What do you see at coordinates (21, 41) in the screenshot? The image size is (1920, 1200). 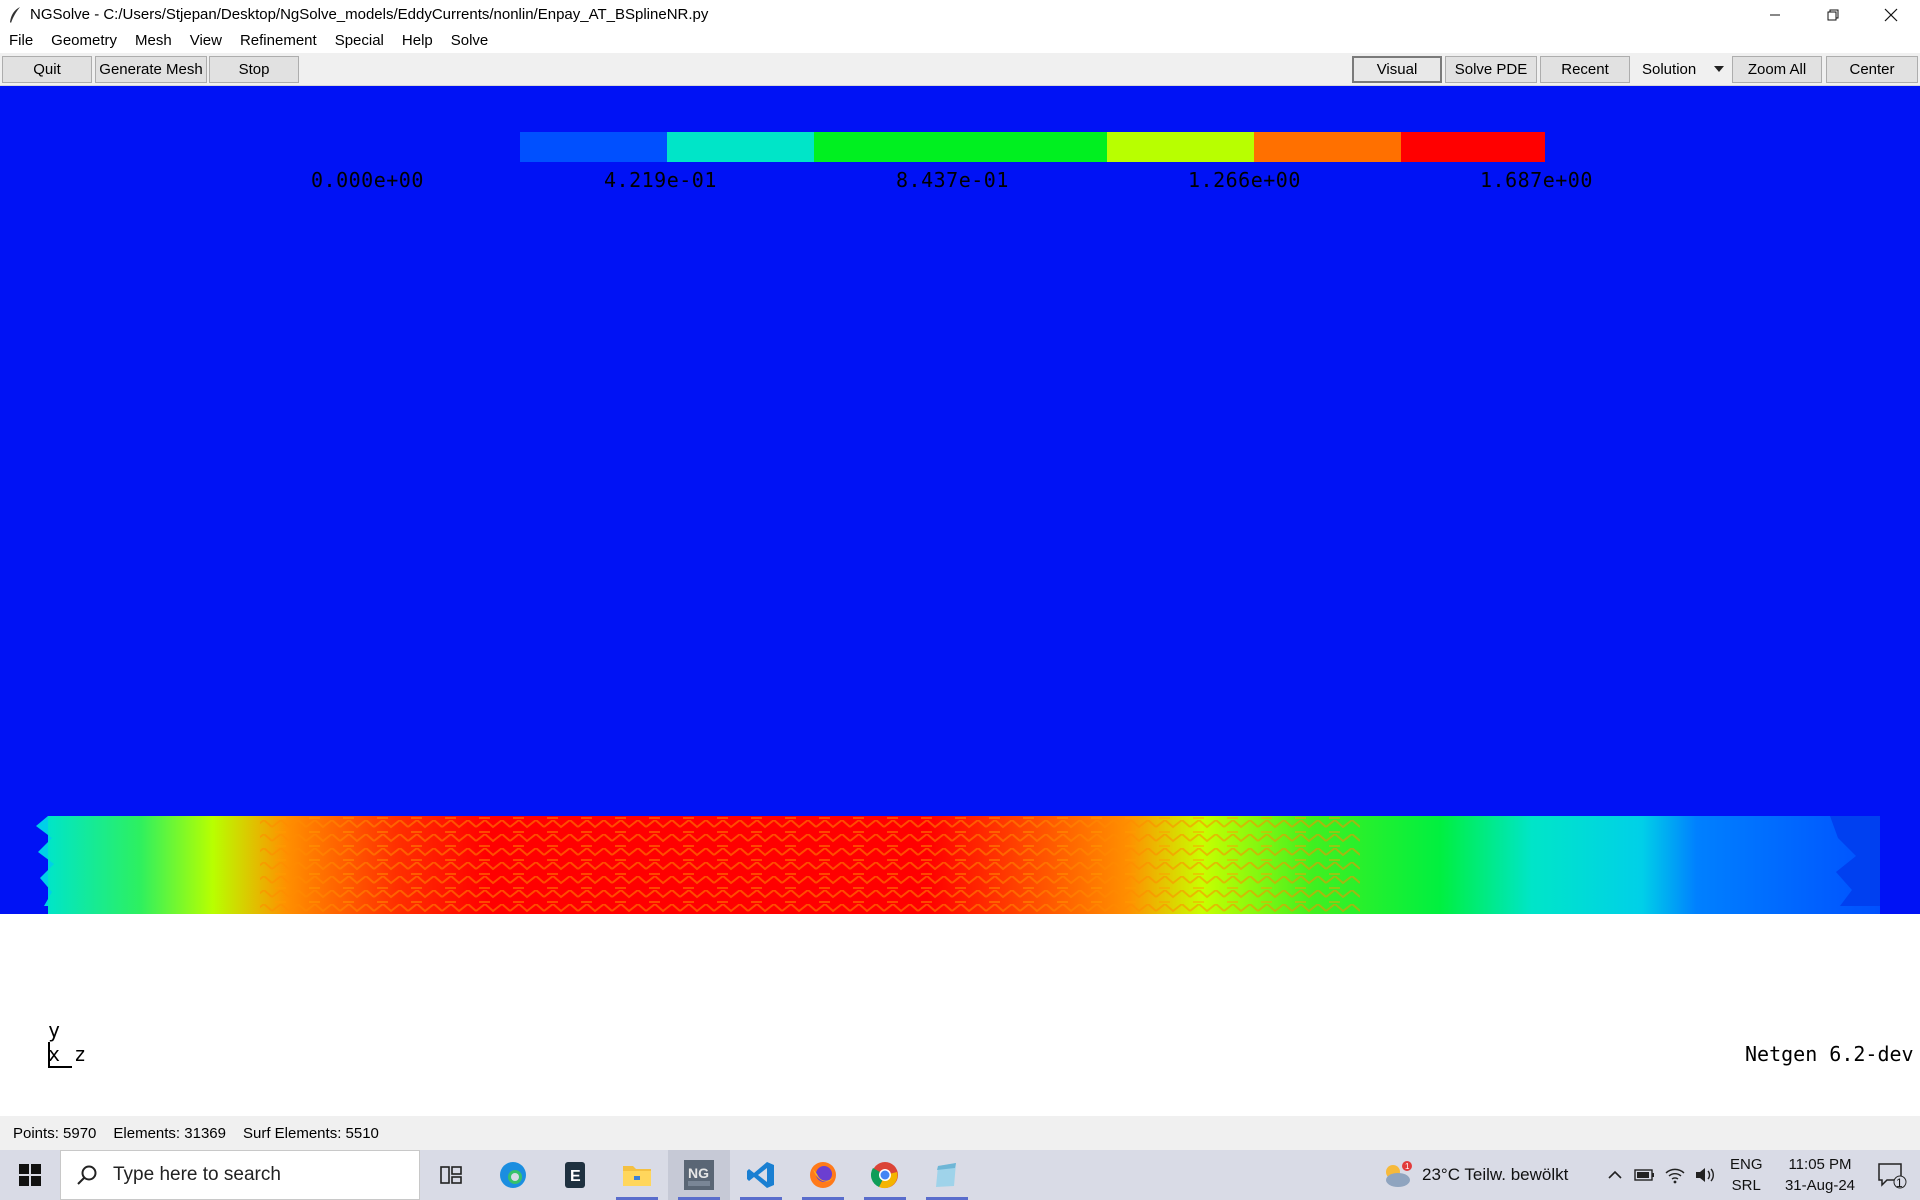 I see `menu-file: File` at bounding box center [21, 41].